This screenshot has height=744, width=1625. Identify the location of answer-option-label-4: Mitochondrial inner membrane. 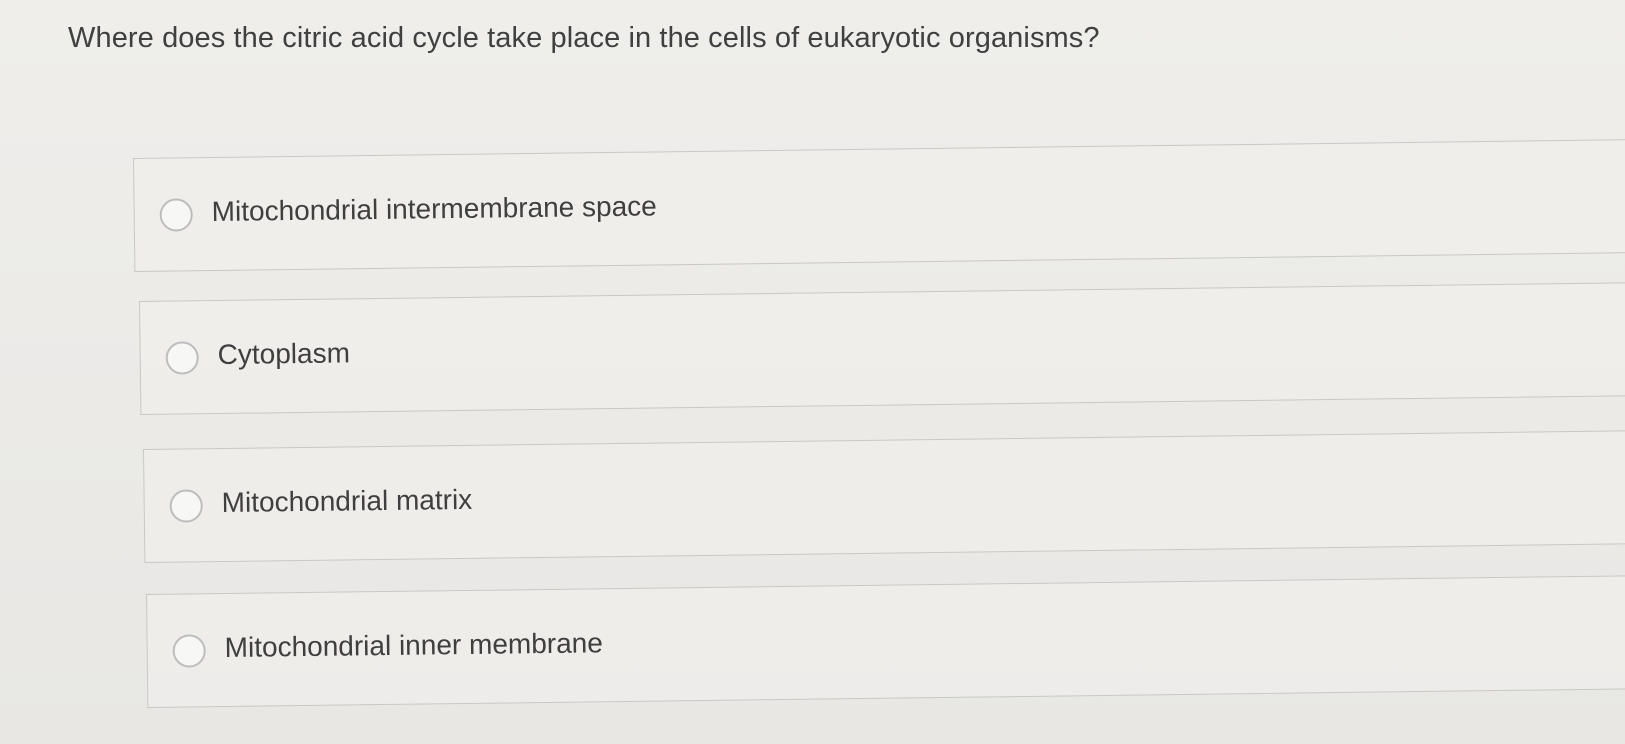
(414, 645).